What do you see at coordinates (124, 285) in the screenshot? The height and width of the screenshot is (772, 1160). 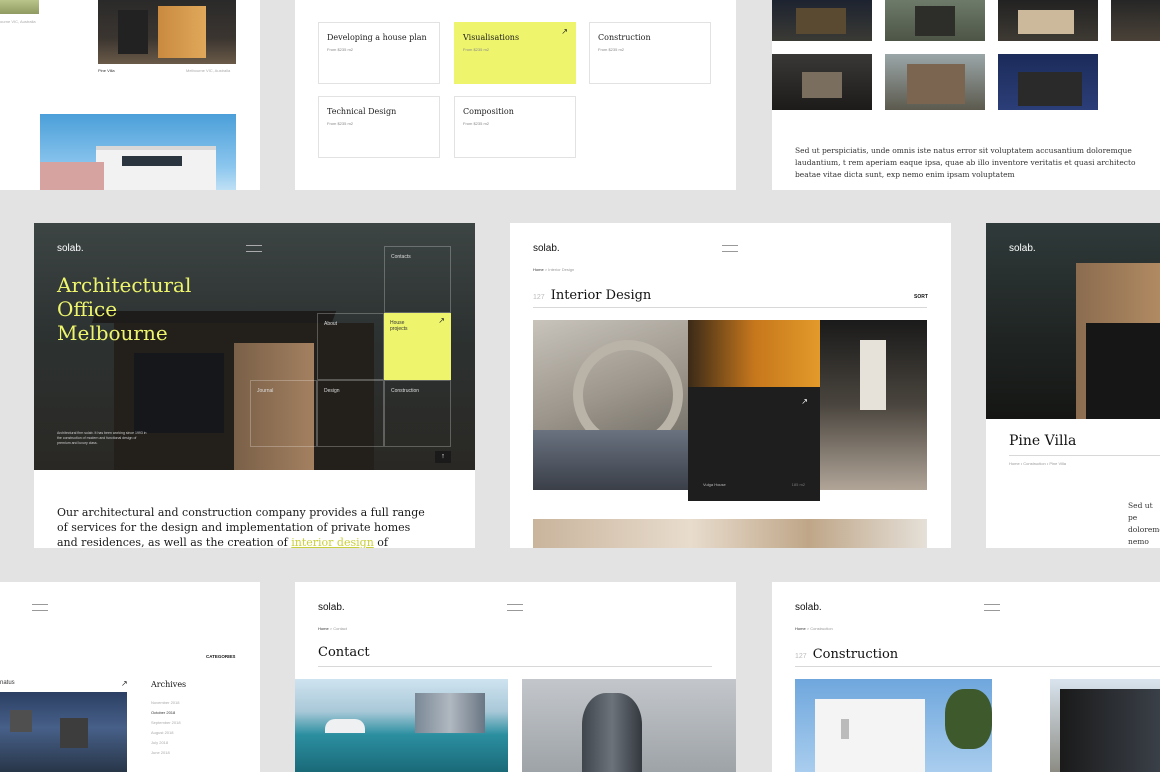 I see `hero-title-line: Architectural` at bounding box center [124, 285].